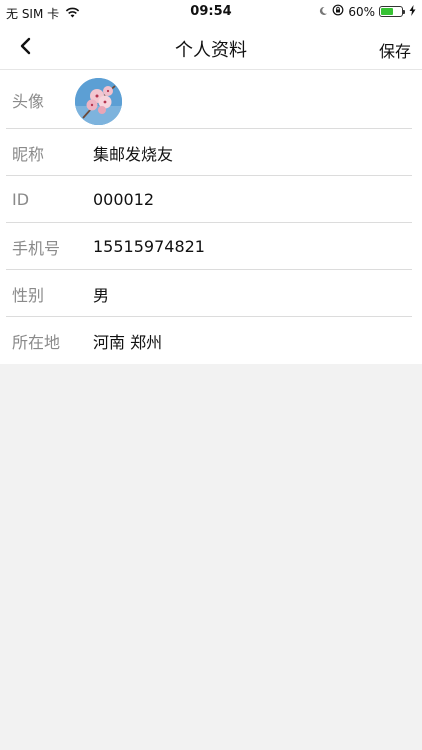  Describe the element at coordinates (127, 341) in the screenshot. I see `location-value: 河南 郑州` at that location.